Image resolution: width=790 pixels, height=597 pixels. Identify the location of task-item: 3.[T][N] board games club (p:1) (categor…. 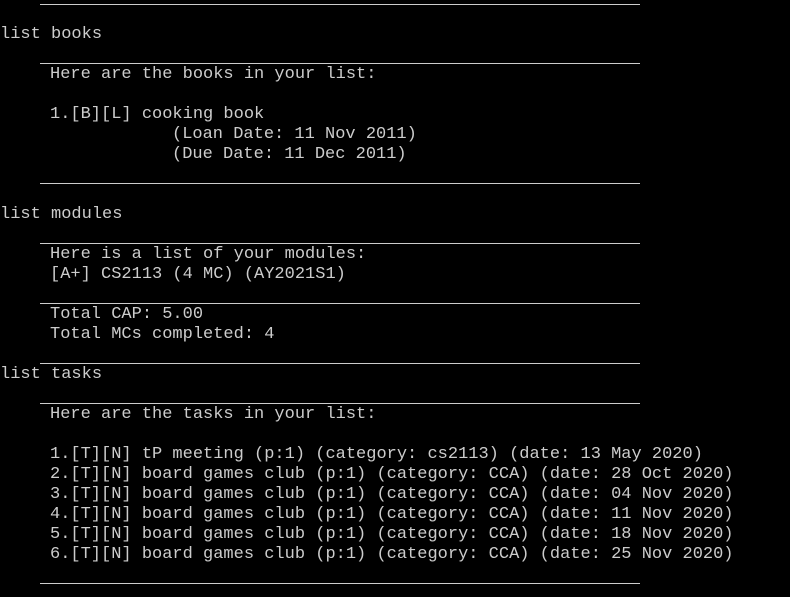
(392, 494).